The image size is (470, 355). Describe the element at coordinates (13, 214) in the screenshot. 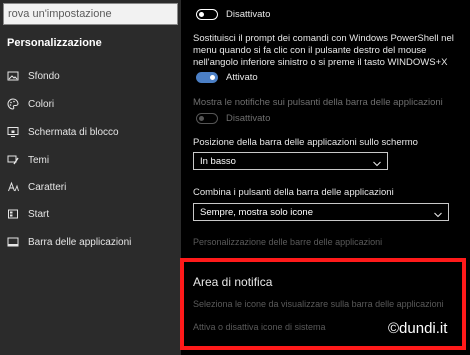

I see `start-icon` at that location.